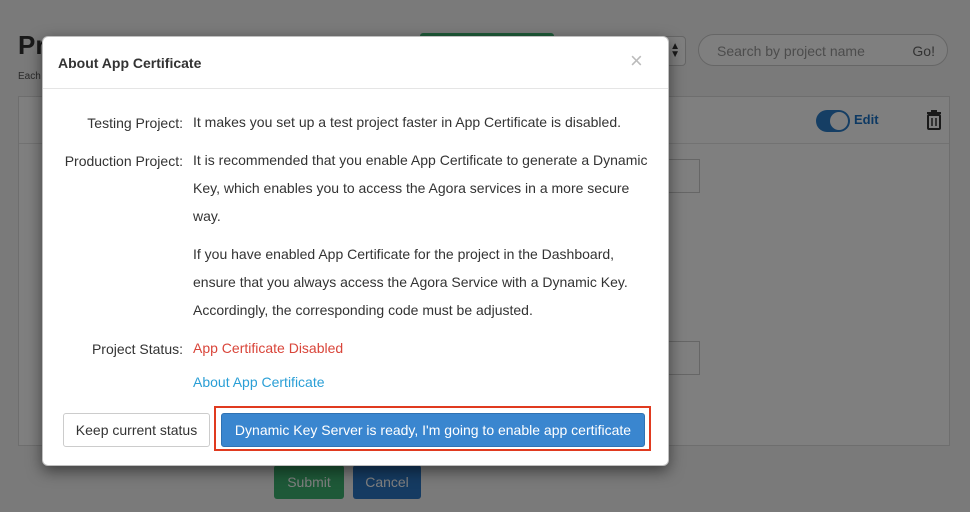  Describe the element at coordinates (268, 348) in the screenshot. I see `project-status-value: App Certificate Disabled` at that location.